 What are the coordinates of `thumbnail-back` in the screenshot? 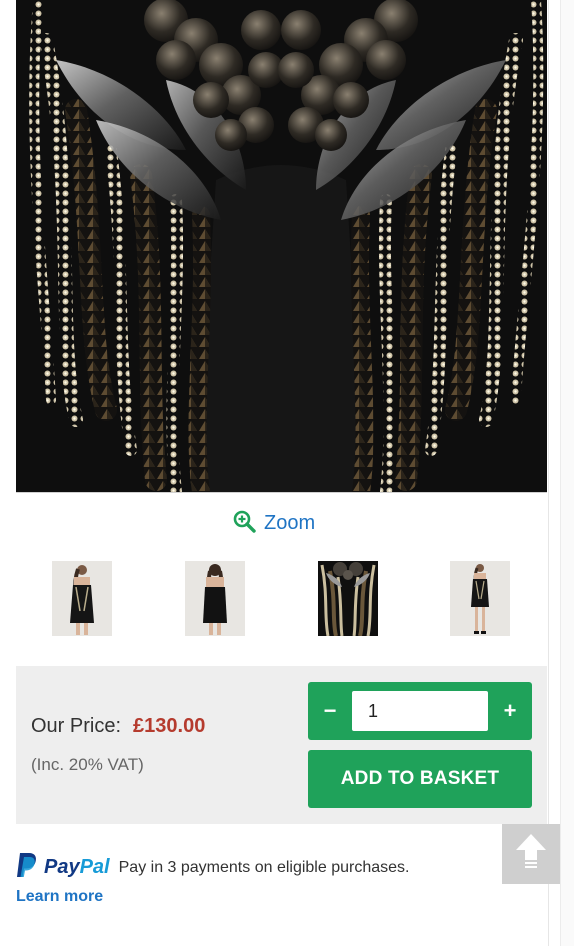 It's located at (215, 598).